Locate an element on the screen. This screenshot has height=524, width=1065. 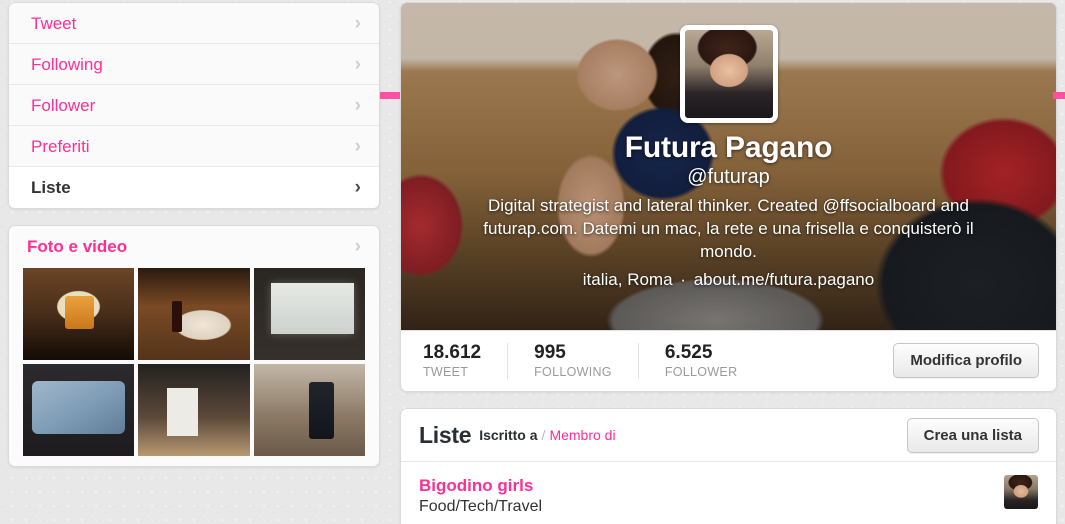
avatar is located at coordinates (728, 74).